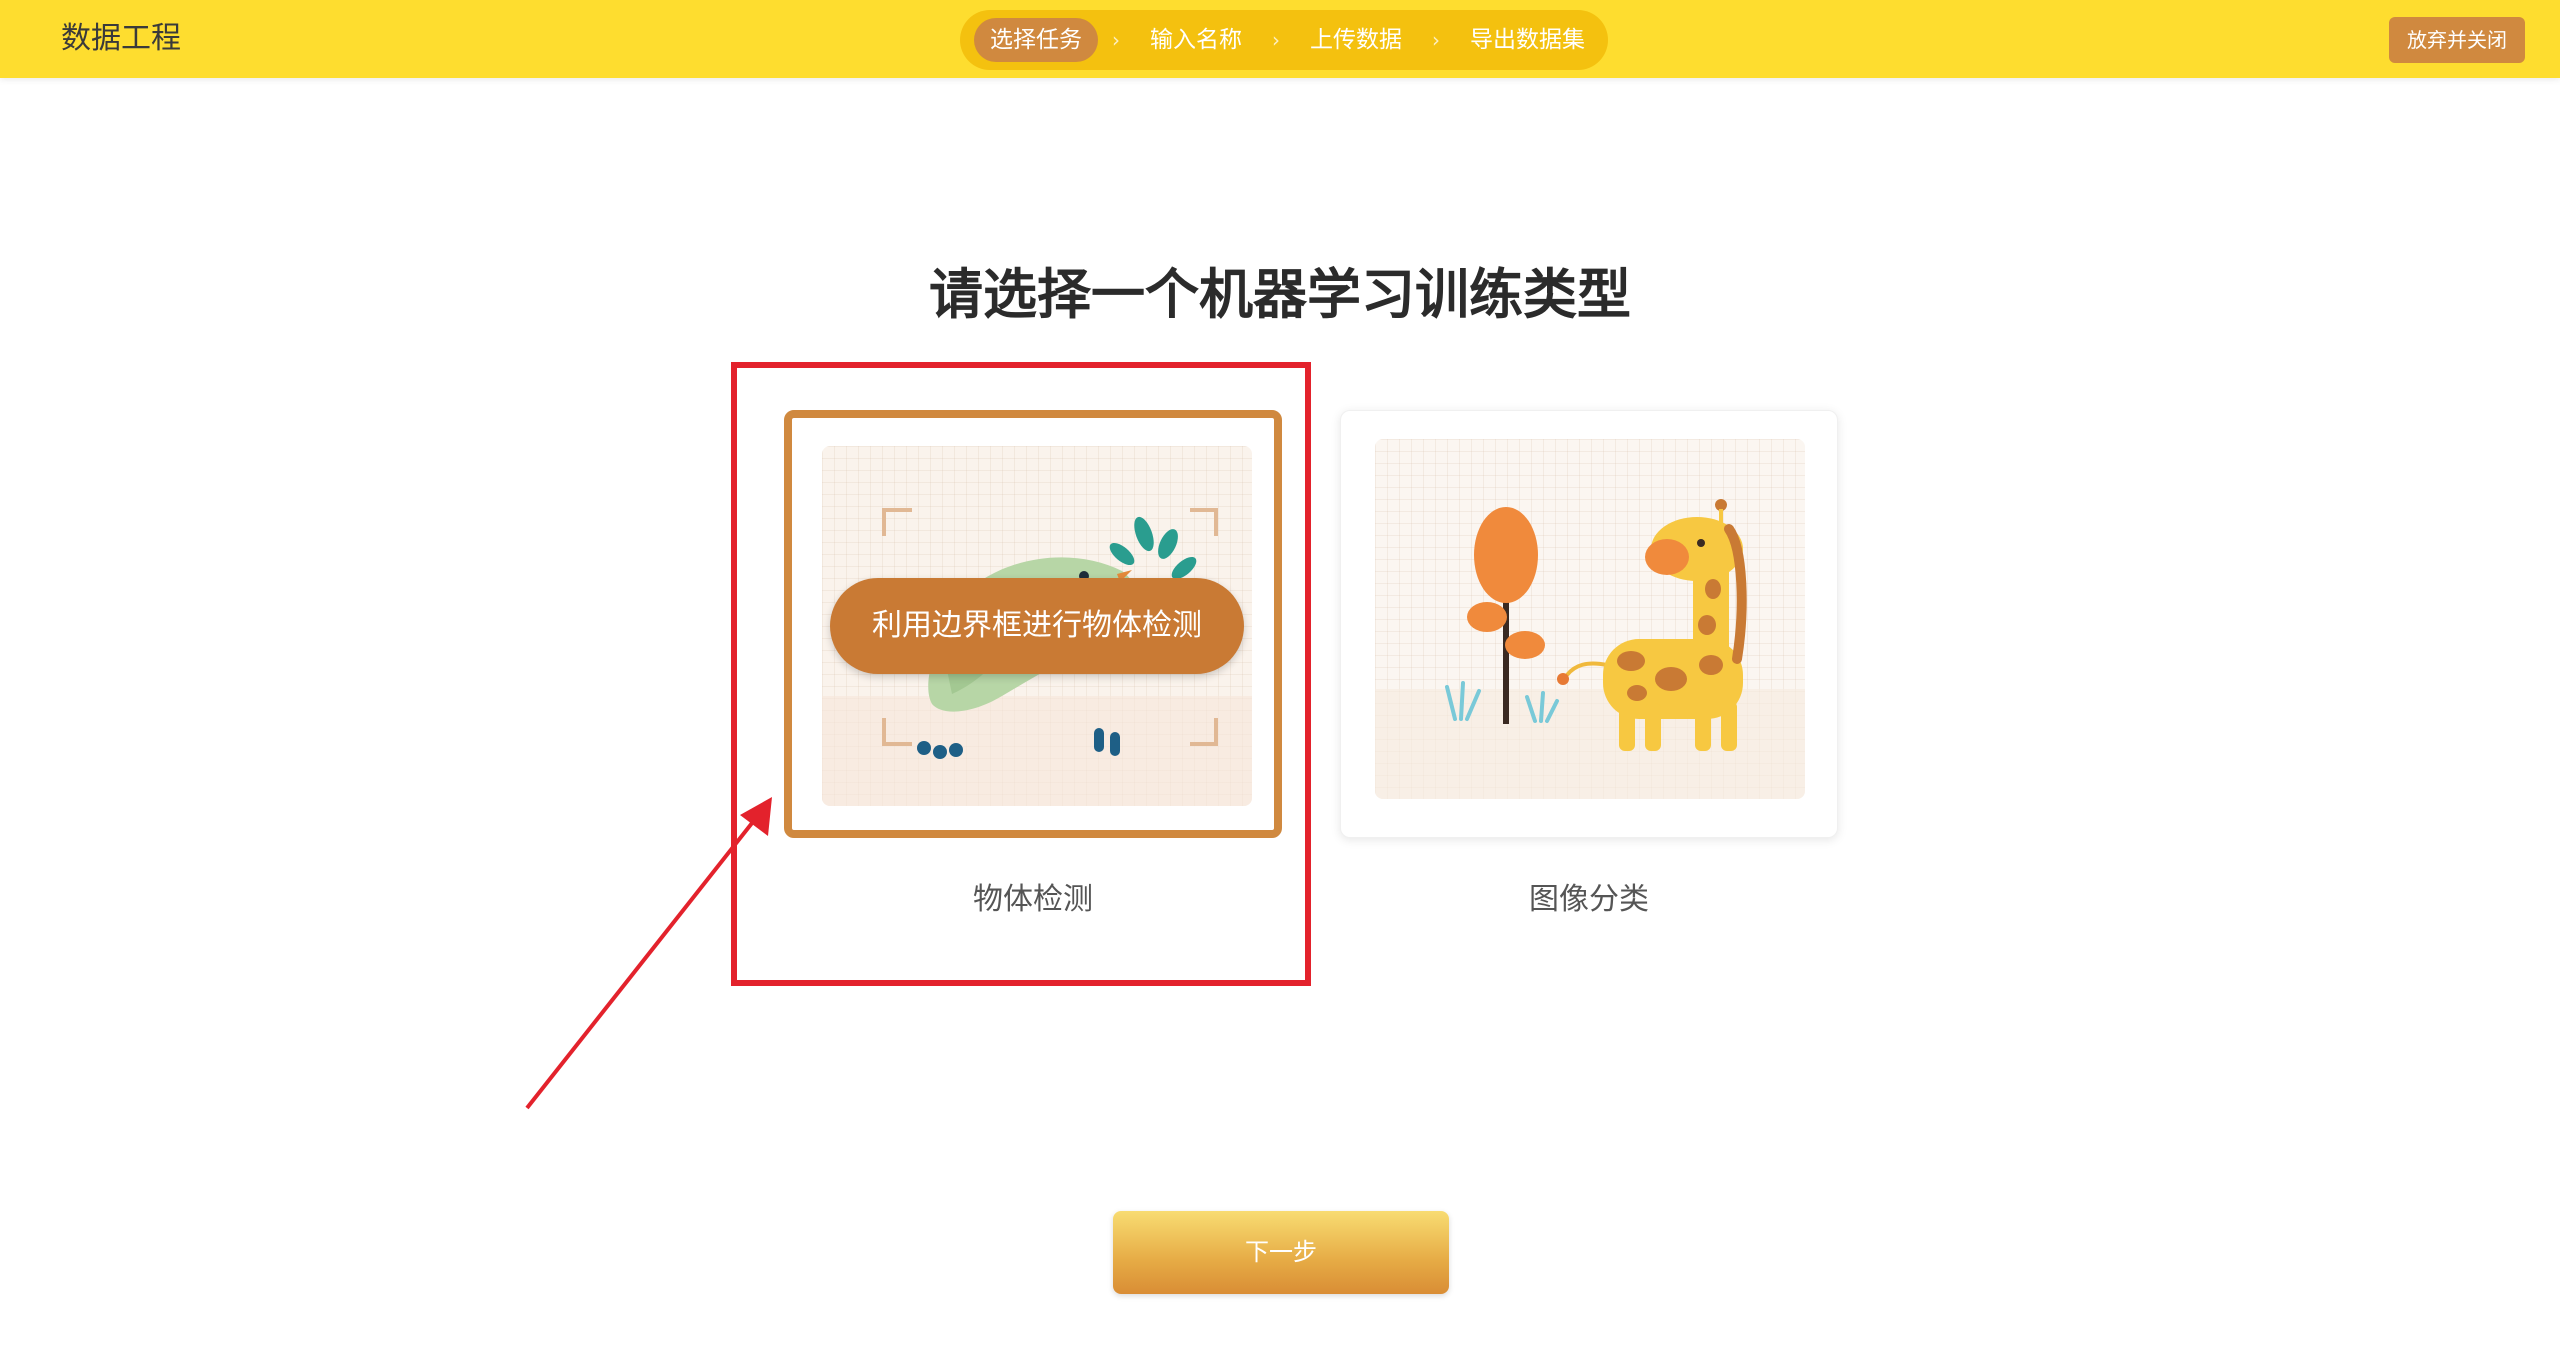 This screenshot has height=1347, width=2560. I want to click on next-step-button: 下一步, so click(1281, 1252).